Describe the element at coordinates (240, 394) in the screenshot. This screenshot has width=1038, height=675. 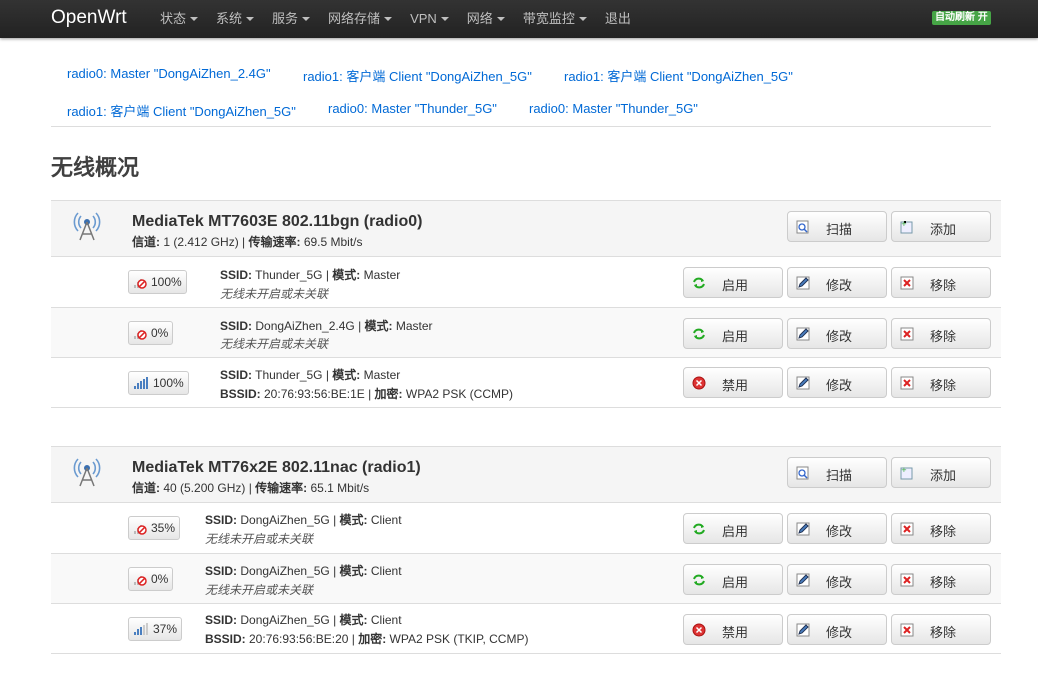
I see `bssid-label: BSSID:` at that location.